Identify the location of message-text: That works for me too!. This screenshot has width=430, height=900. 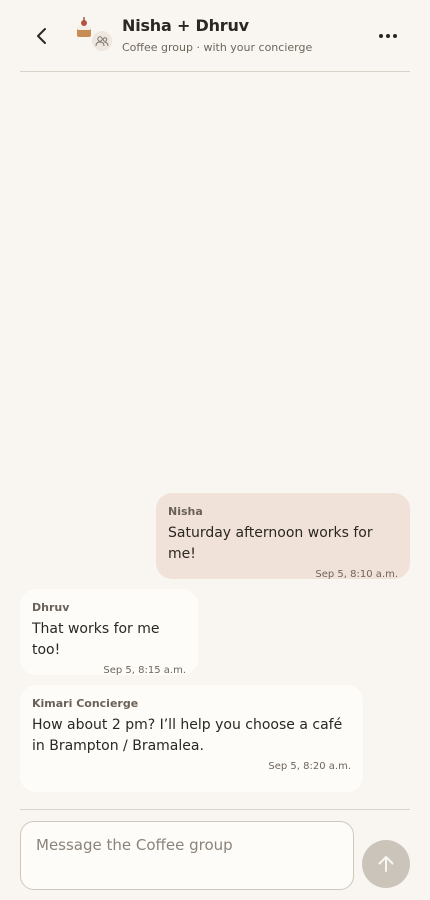
(96, 639).